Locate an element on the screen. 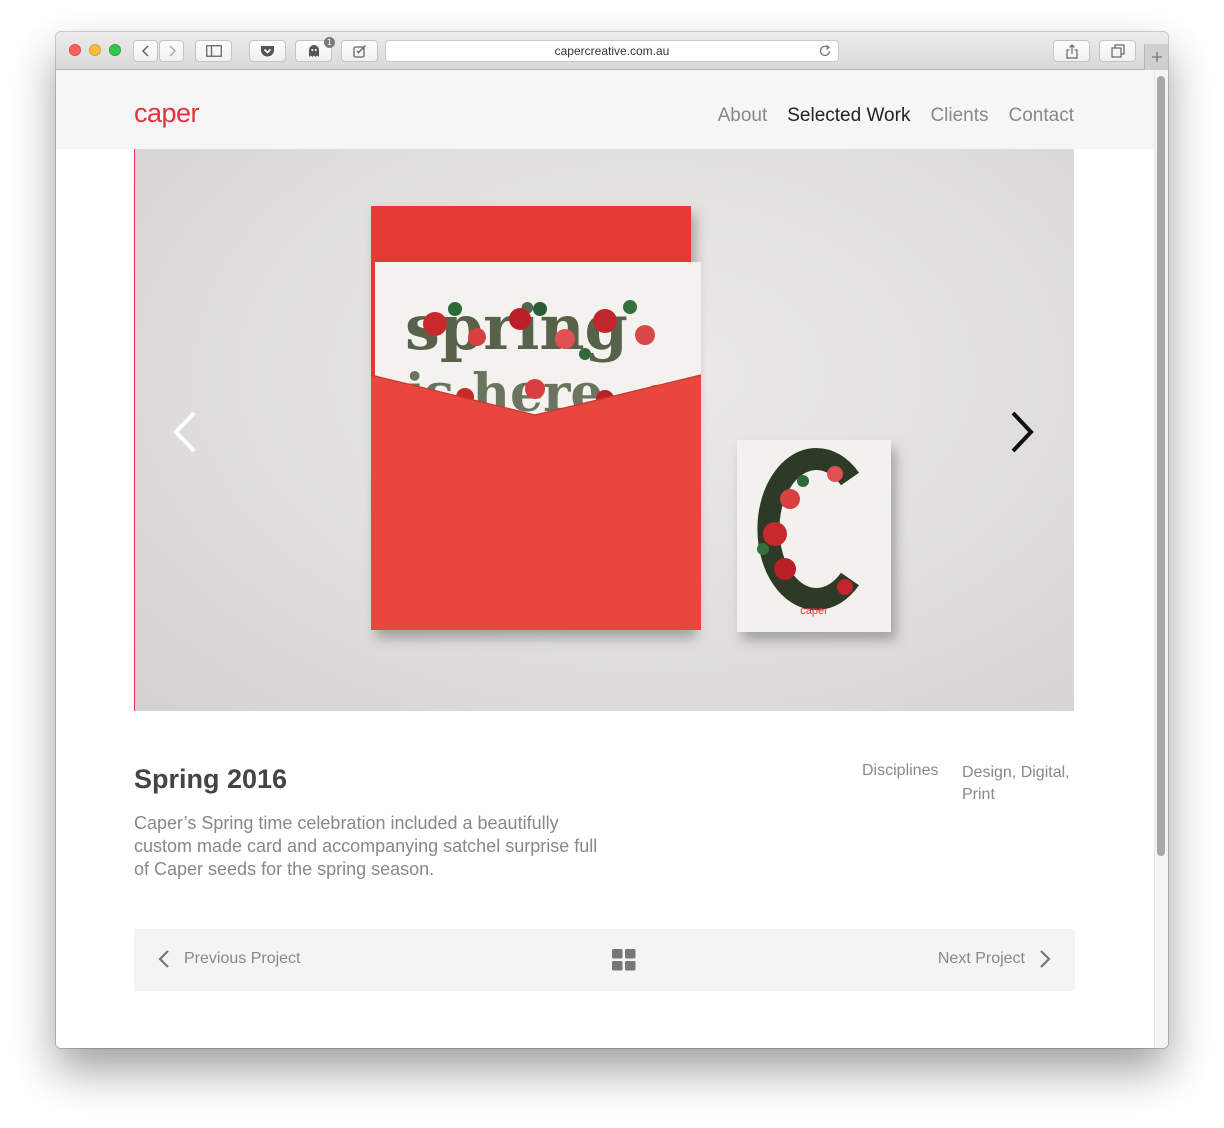  back-button is located at coordinates (145, 51).